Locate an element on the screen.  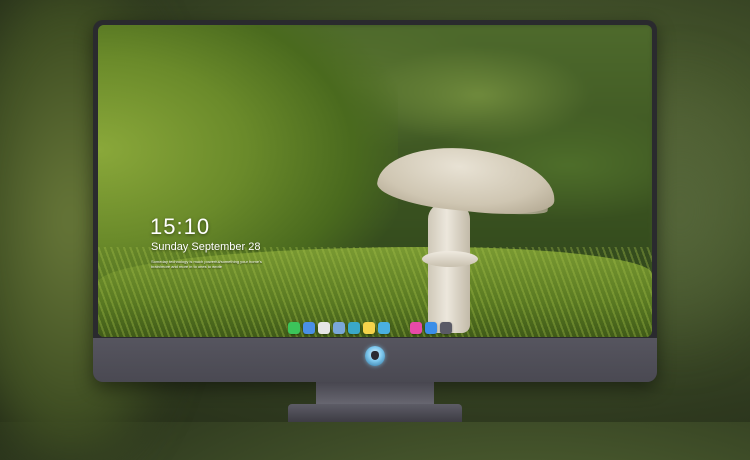
finder-app-icon is located at coordinates (309, 327).